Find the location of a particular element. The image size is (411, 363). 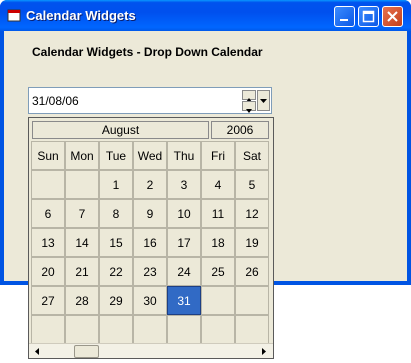

day-cell: 22 is located at coordinates (116, 271).